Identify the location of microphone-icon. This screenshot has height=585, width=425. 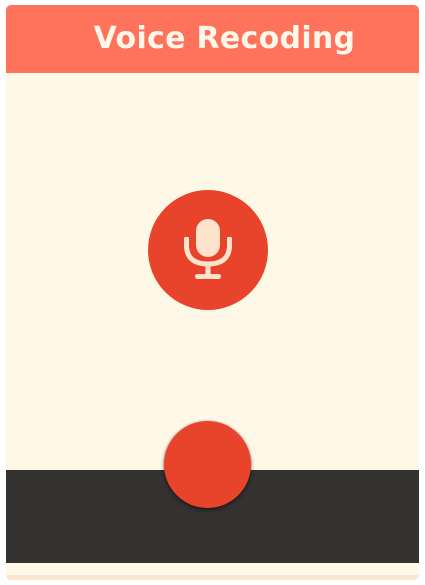
(208, 249).